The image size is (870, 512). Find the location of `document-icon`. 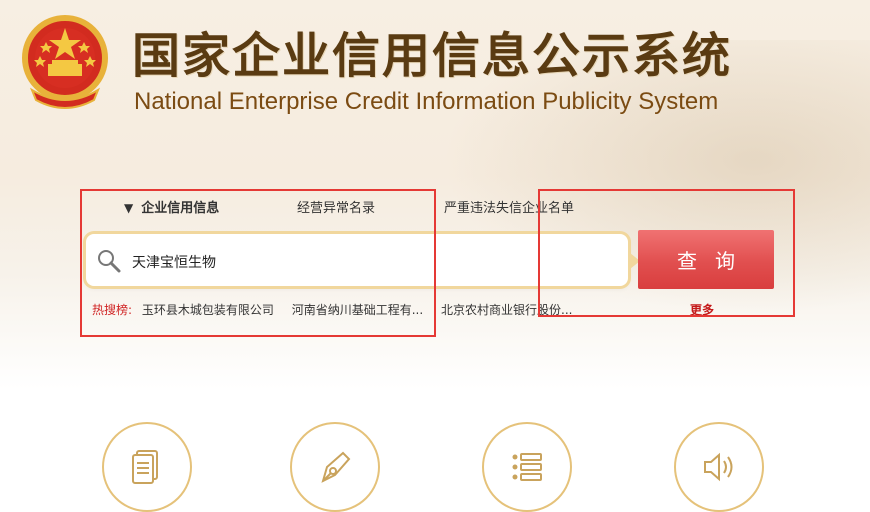

document-icon is located at coordinates (145, 467).